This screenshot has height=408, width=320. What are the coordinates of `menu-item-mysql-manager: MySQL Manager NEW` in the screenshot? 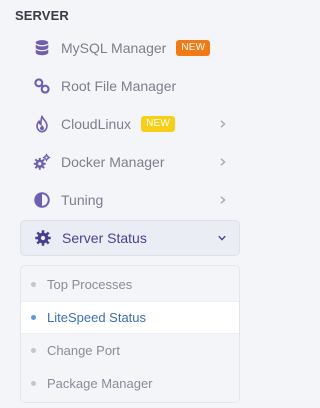 It's located at (130, 48).